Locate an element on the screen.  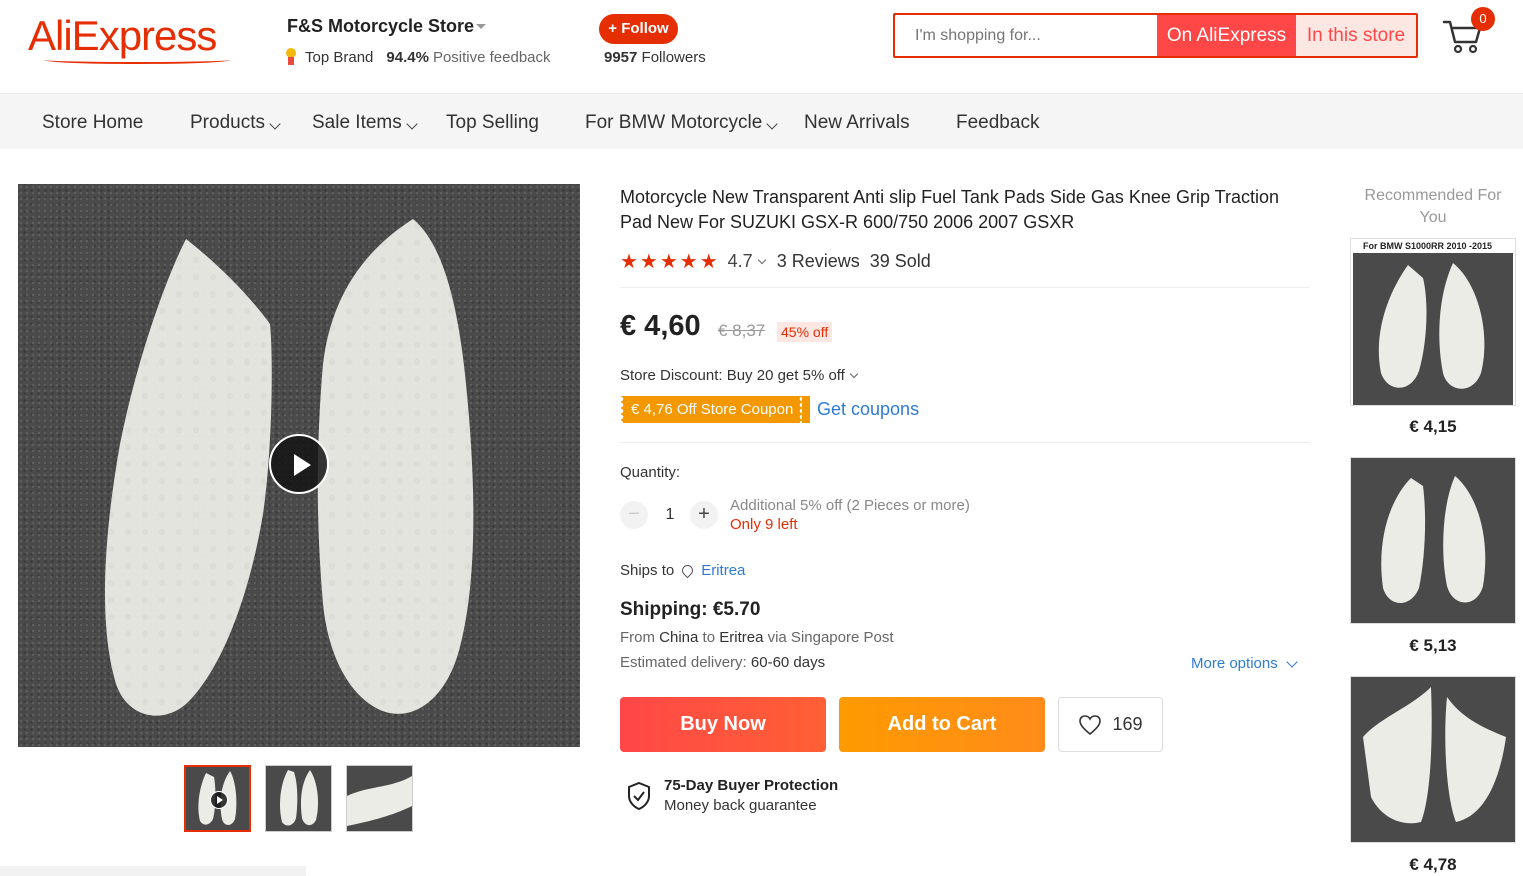
buyer-protection-title: 75-Day Buyer Protection is located at coordinates (751, 785).